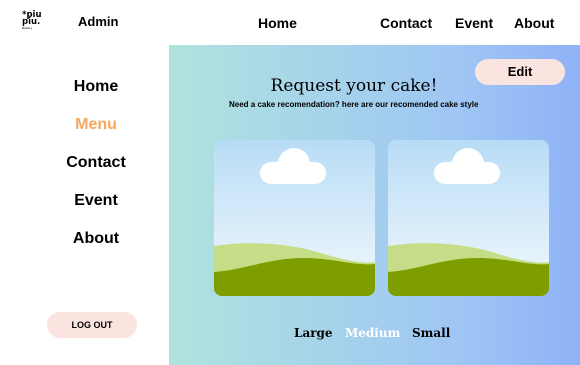  Describe the element at coordinates (354, 86) in the screenshot. I see `page-title: Request your cake!` at that location.